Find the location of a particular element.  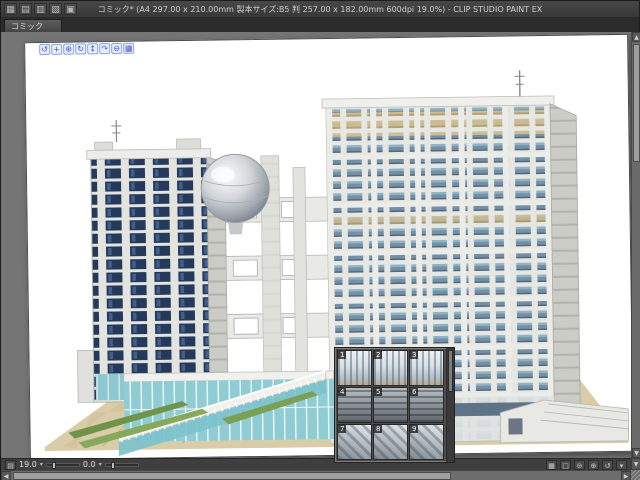

preset-thumbnail-2: 2 is located at coordinates (390, 368).